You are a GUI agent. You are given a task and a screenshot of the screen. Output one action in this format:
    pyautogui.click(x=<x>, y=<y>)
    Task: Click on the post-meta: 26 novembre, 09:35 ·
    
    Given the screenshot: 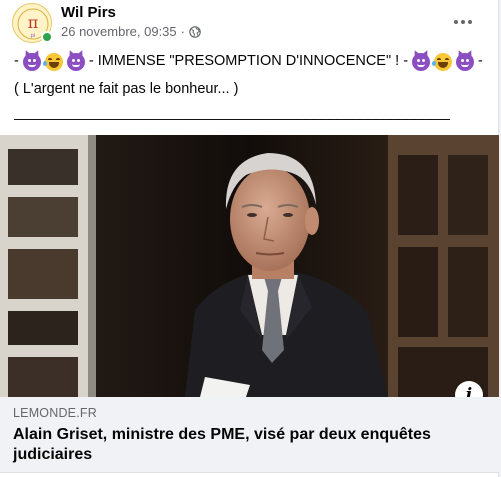 What is the action you would take?
    pyautogui.click(x=131, y=32)
    